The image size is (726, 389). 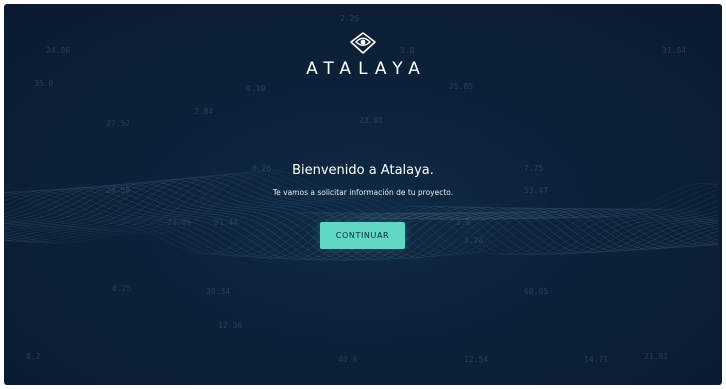 What do you see at coordinates (363, 43) in the screenshot?
I see `eye-diamond-icon` at bounding box center [363, 43].